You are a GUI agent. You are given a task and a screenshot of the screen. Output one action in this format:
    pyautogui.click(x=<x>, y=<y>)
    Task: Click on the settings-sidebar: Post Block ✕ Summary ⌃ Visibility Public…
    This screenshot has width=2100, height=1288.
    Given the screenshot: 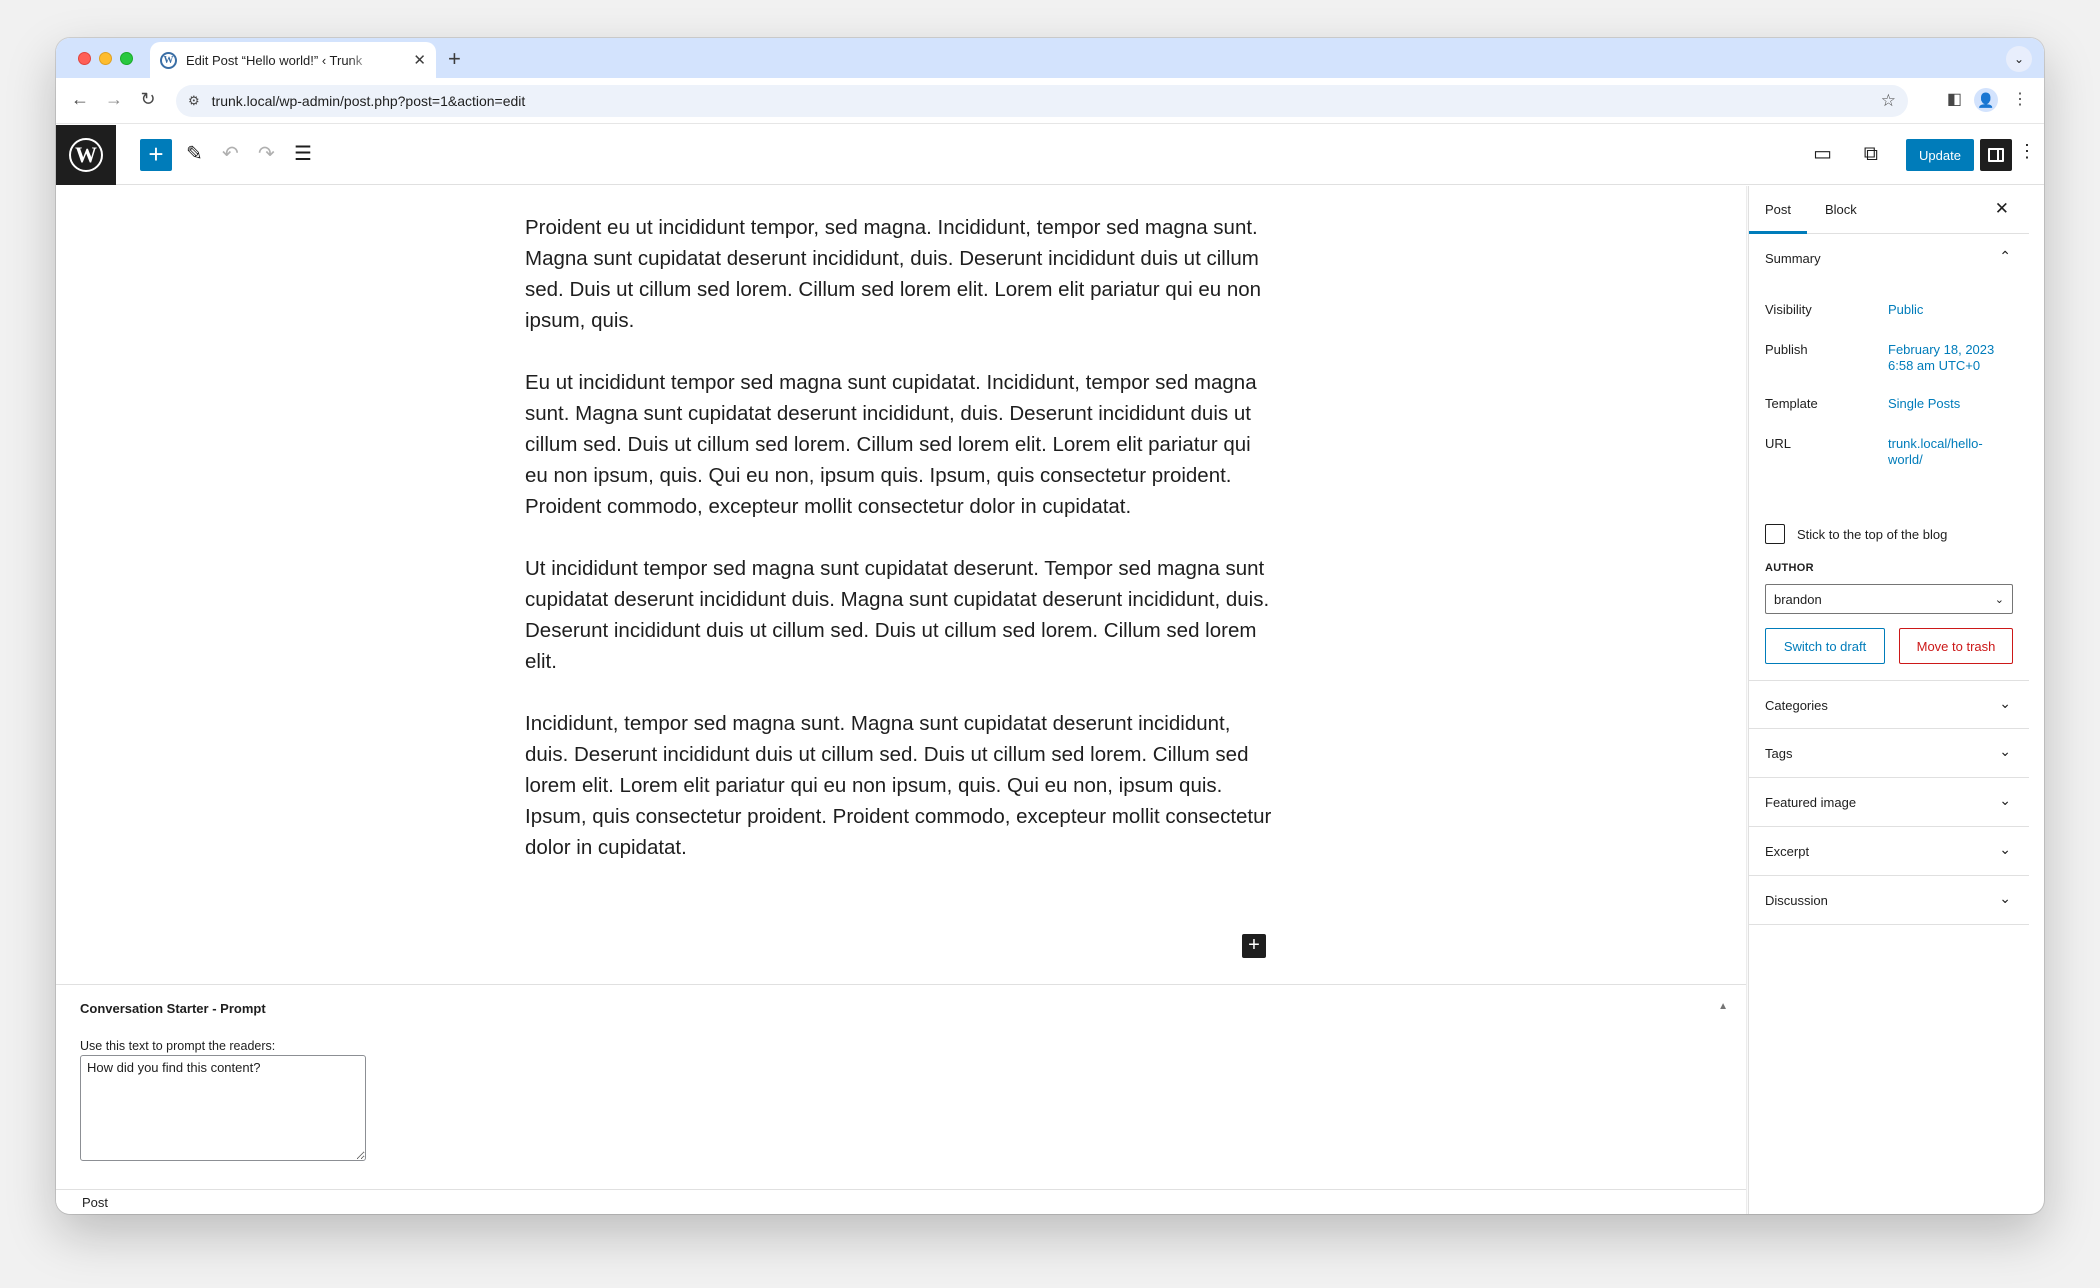 What is the action you would take?
    pyautogui.click(x=1888, y=700)
    